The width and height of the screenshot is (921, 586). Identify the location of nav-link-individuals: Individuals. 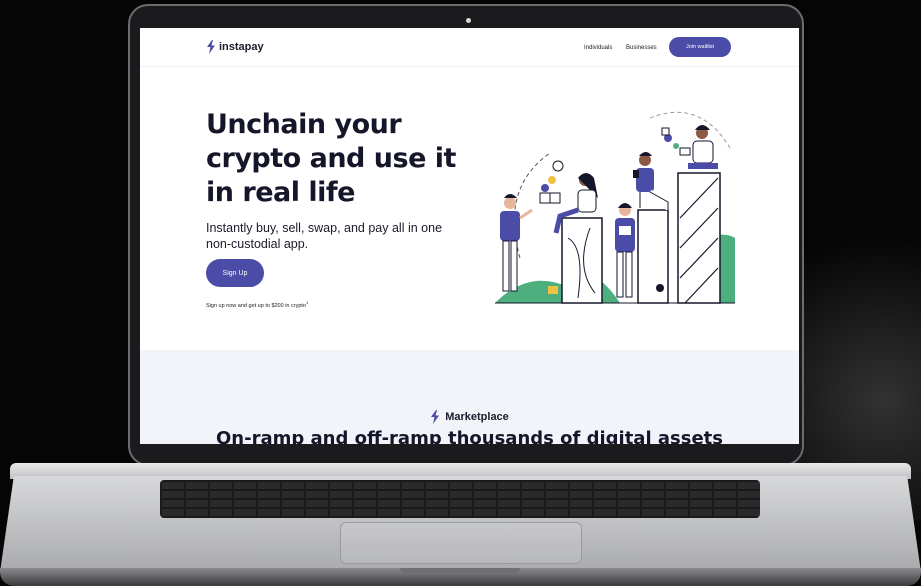
(598, 48).